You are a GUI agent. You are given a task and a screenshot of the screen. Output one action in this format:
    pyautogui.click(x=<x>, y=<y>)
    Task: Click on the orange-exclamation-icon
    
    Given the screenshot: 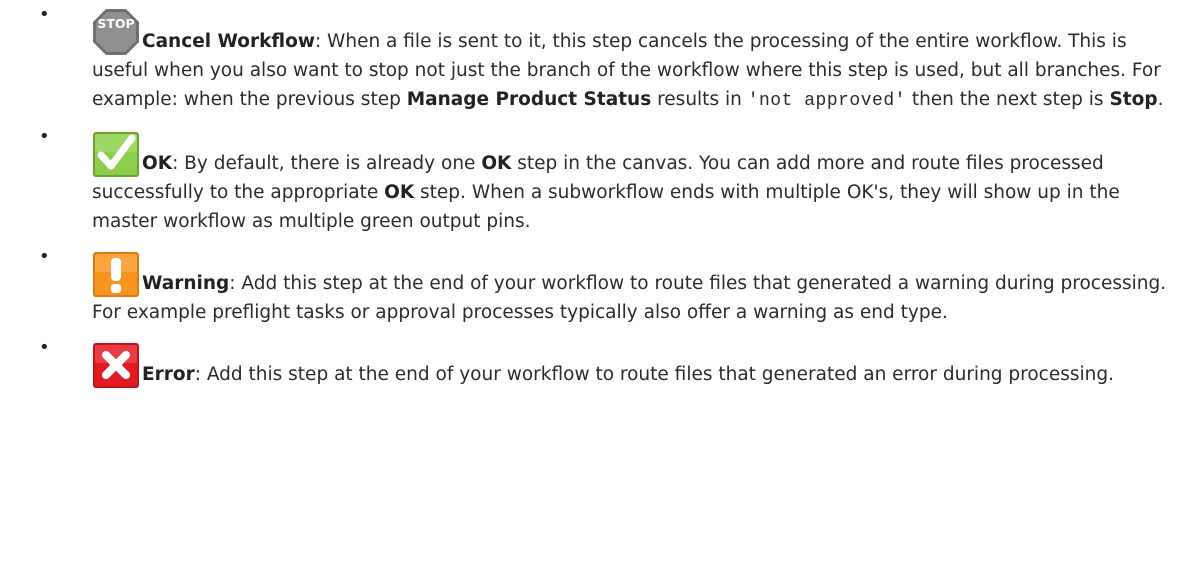 What is the action you would take?
    pyautogui.click(x=116, y=274)
    